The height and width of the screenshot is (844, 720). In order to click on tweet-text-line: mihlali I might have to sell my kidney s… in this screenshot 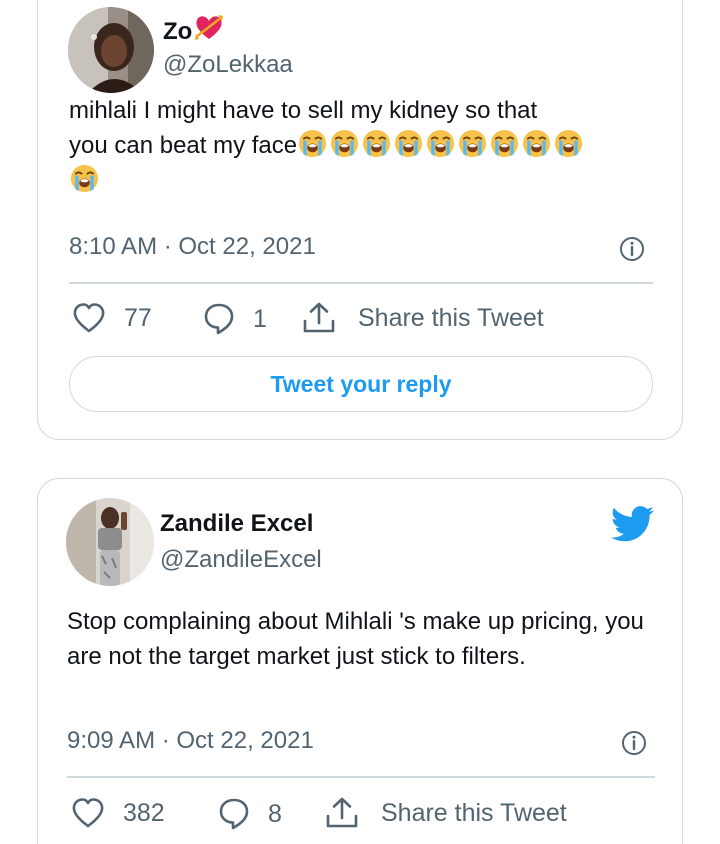, I will do `click(303, 110)`.